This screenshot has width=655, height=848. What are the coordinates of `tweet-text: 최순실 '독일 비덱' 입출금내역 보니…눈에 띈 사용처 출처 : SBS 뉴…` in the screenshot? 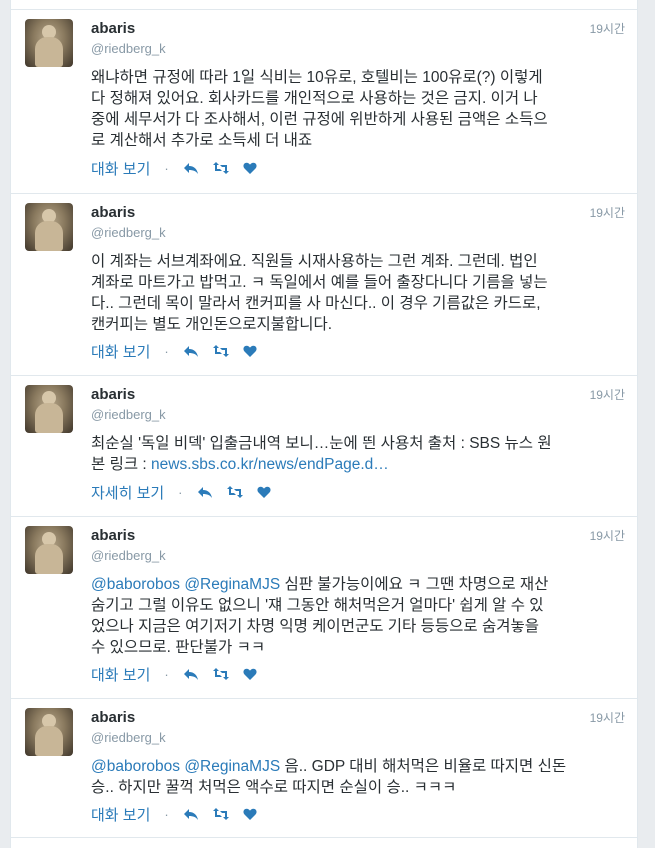 It's located at (359, 454).